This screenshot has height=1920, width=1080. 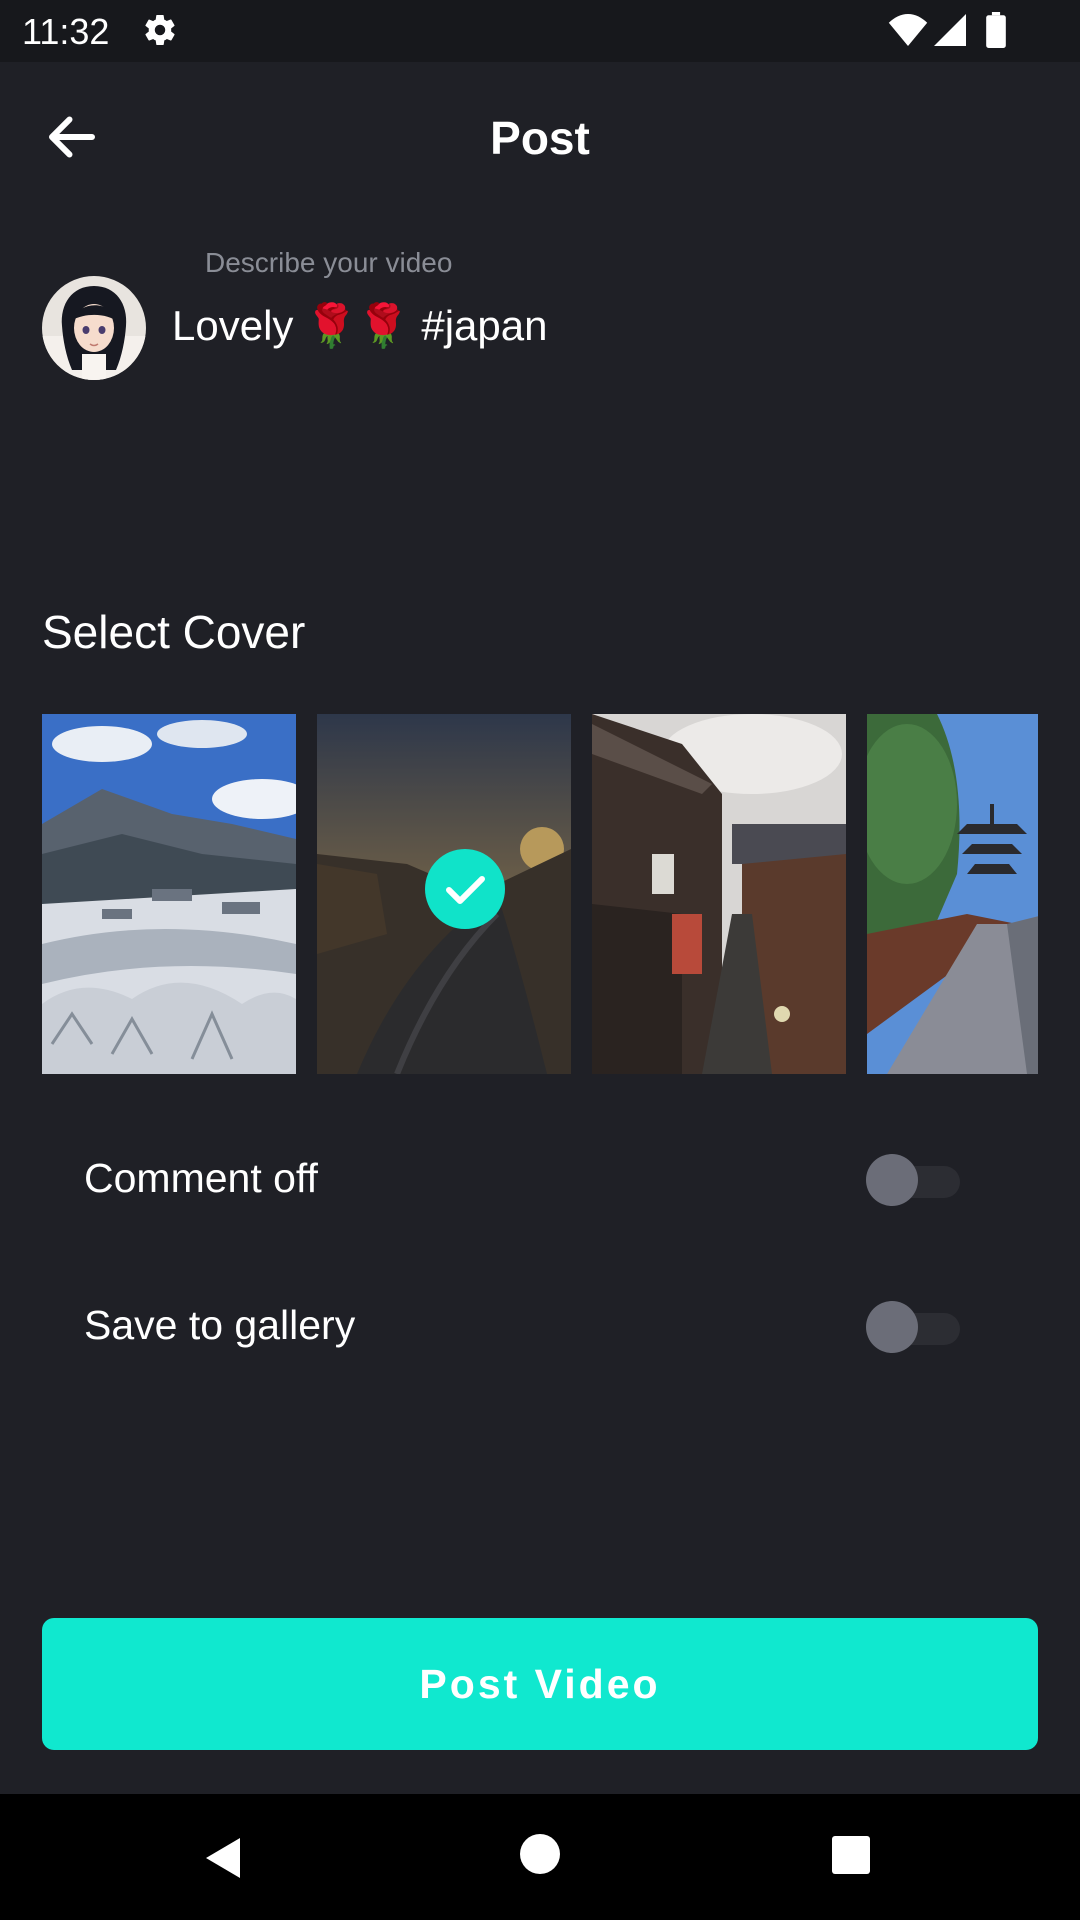 What do you see at coordinates (174, 632) in the screenshot?
I see `select-cover-title: Select Cover` at bounding box center [174, 632].